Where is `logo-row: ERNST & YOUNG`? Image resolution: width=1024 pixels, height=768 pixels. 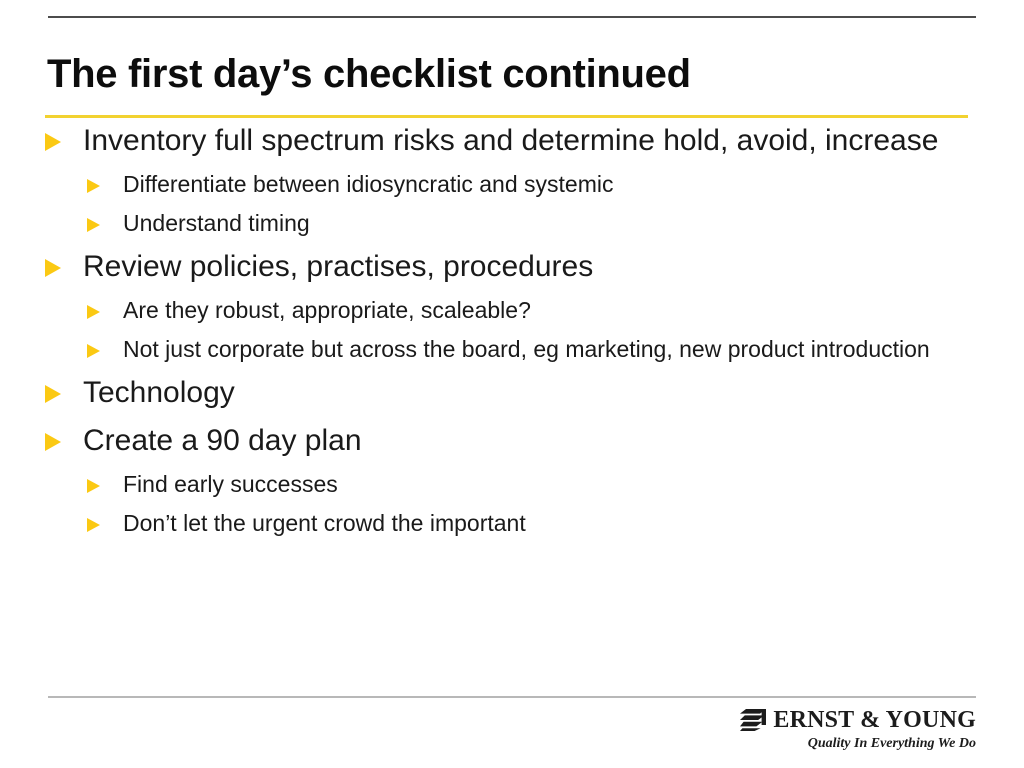 logo-row: ERNST & YOUNG is located at coordinates (858, 720).